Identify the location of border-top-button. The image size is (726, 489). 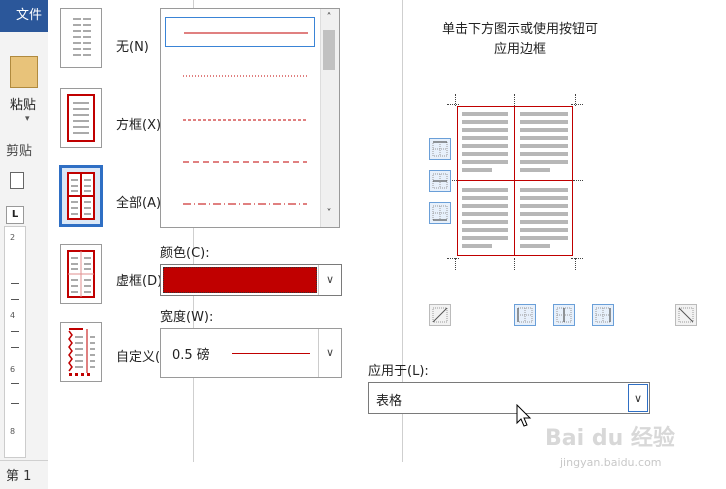
(440, 149).